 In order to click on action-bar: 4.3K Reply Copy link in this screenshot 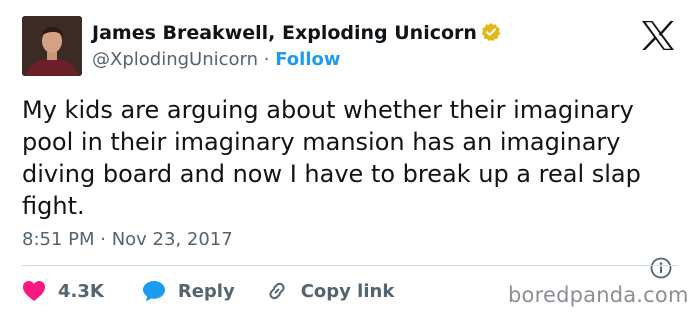, I will do `click(208, 291)`.